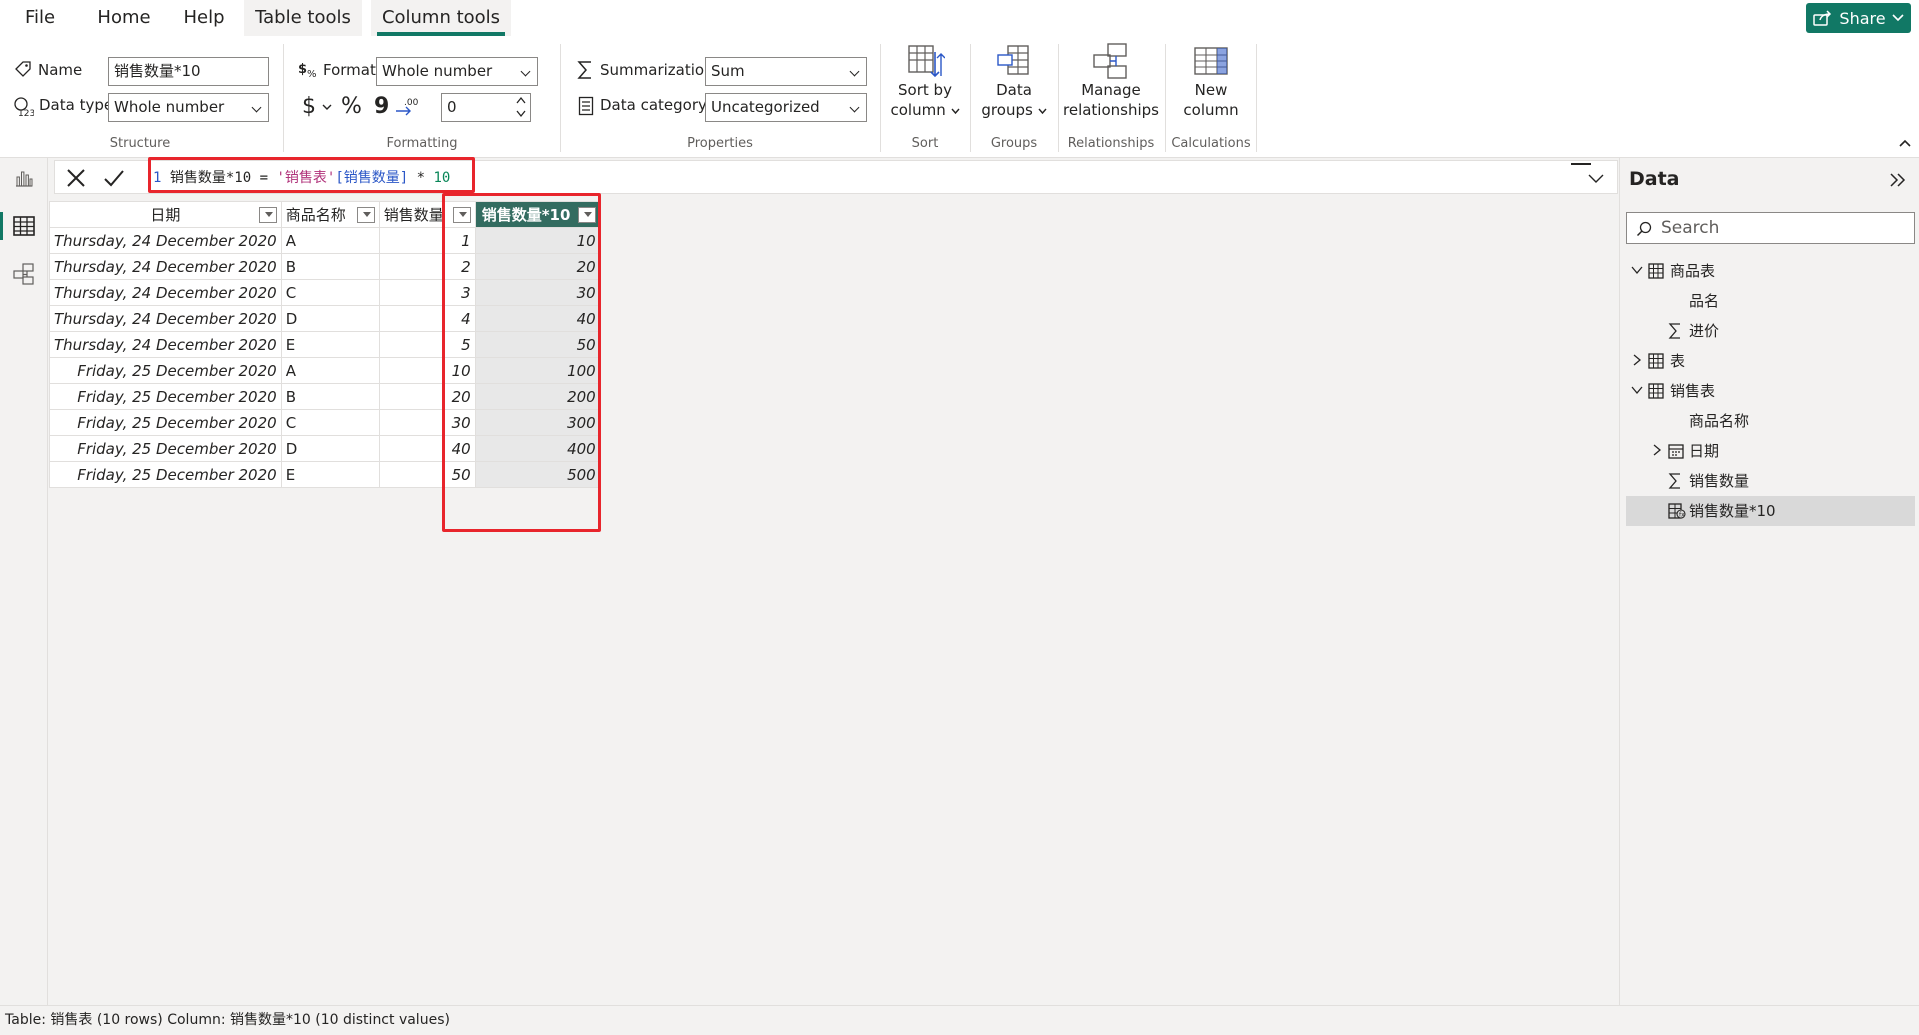 This screenshot has height=1035, width=1919. What do you see at coordinates (427, 474) in the screenshot?
I see `sales-qty-cell: 50` at bounding box center [427, 474].